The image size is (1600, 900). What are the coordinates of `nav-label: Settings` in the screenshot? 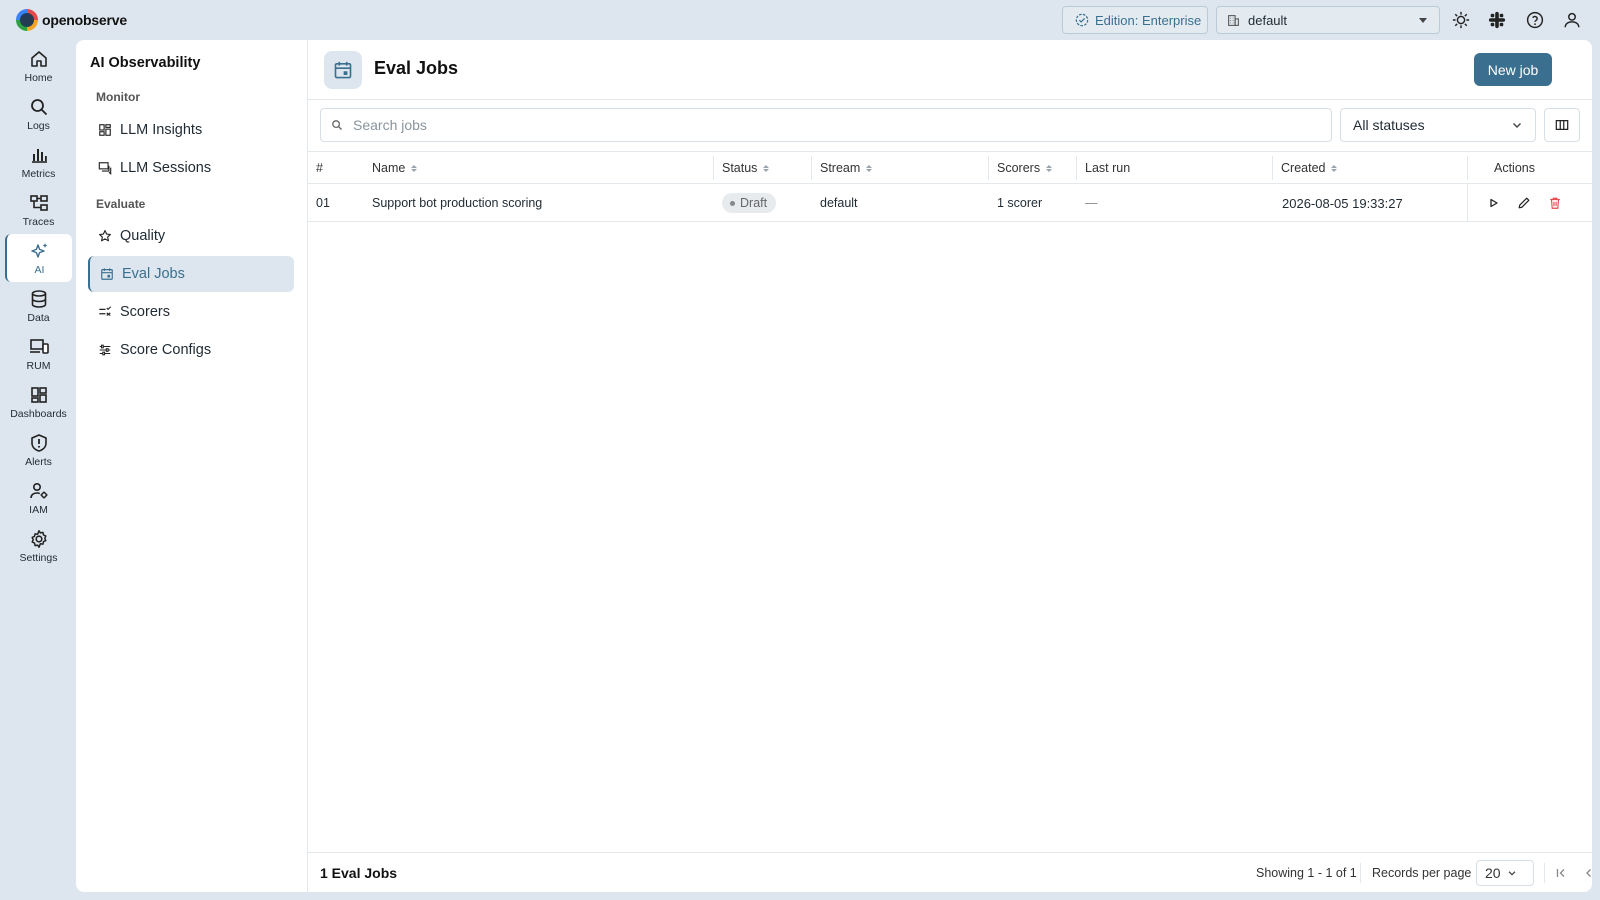 It's located at (38, 557).